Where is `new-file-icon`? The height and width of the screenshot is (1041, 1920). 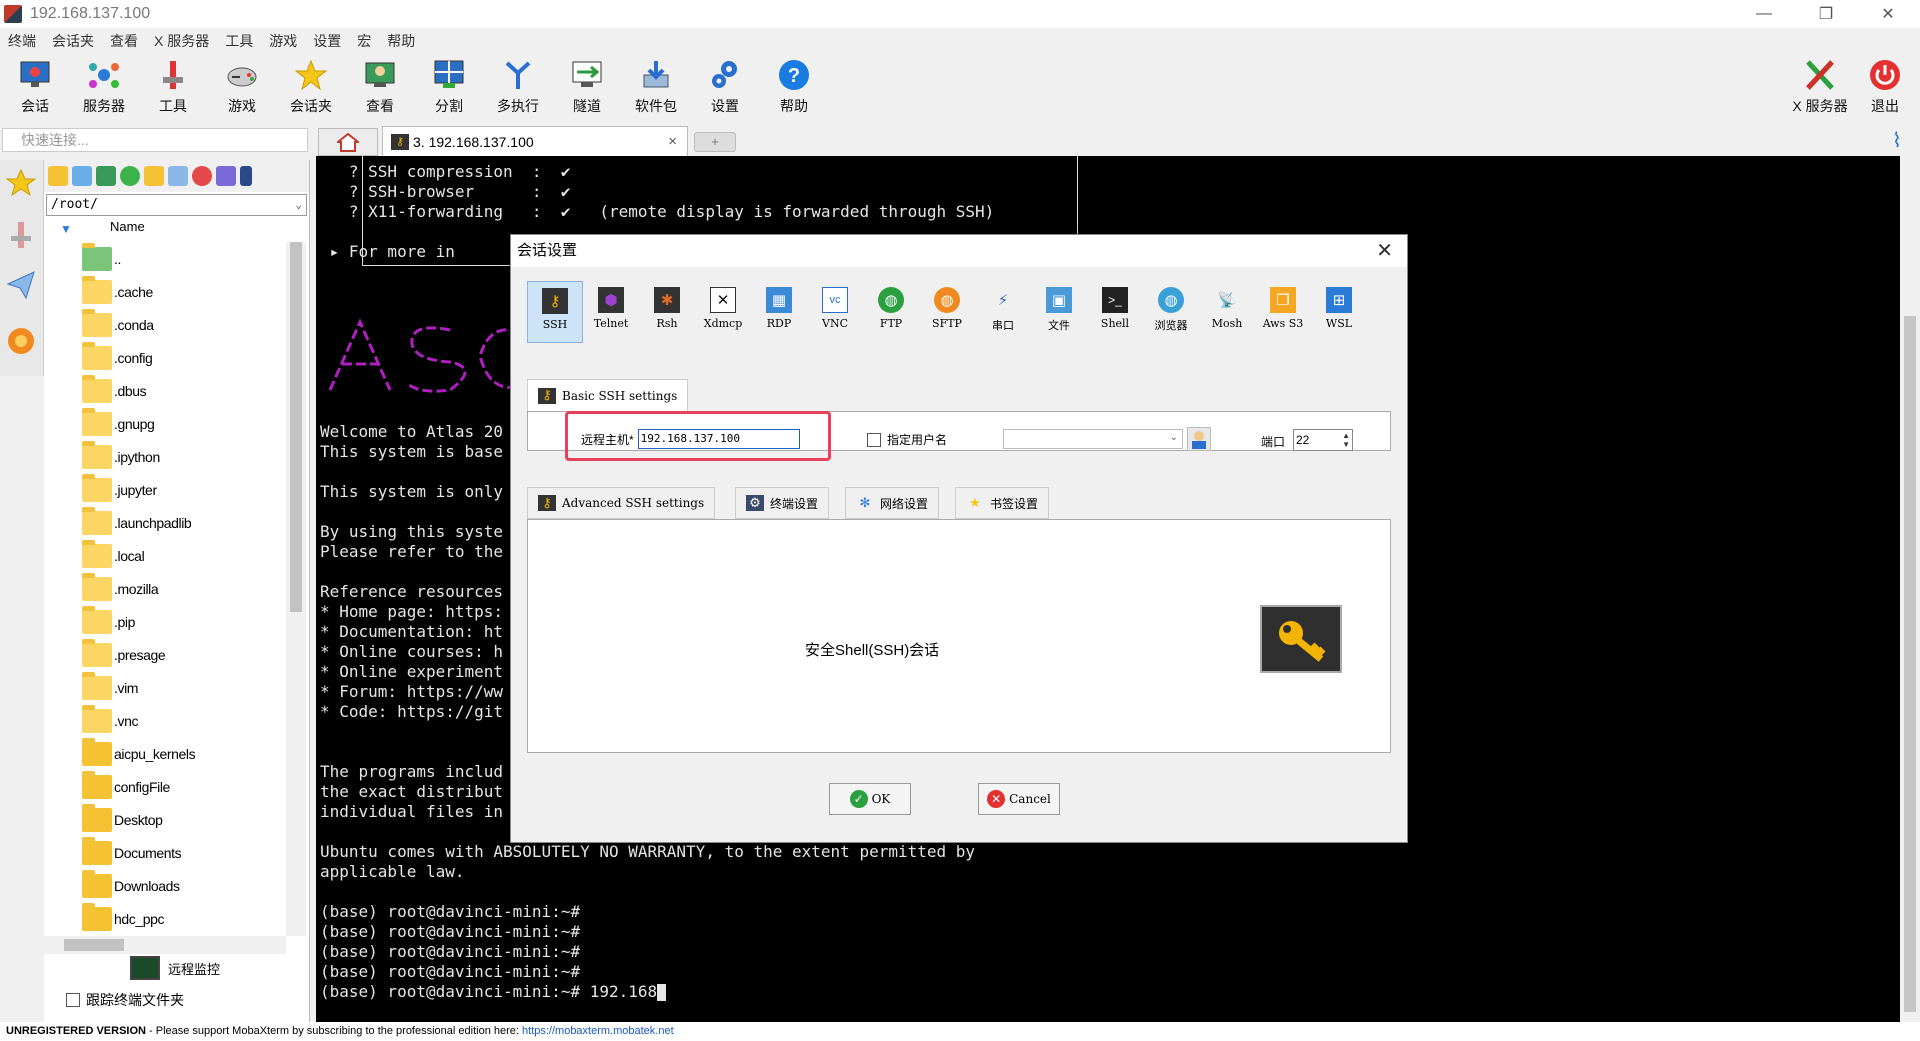 new-file-icon is located at coordinates (178, 176).